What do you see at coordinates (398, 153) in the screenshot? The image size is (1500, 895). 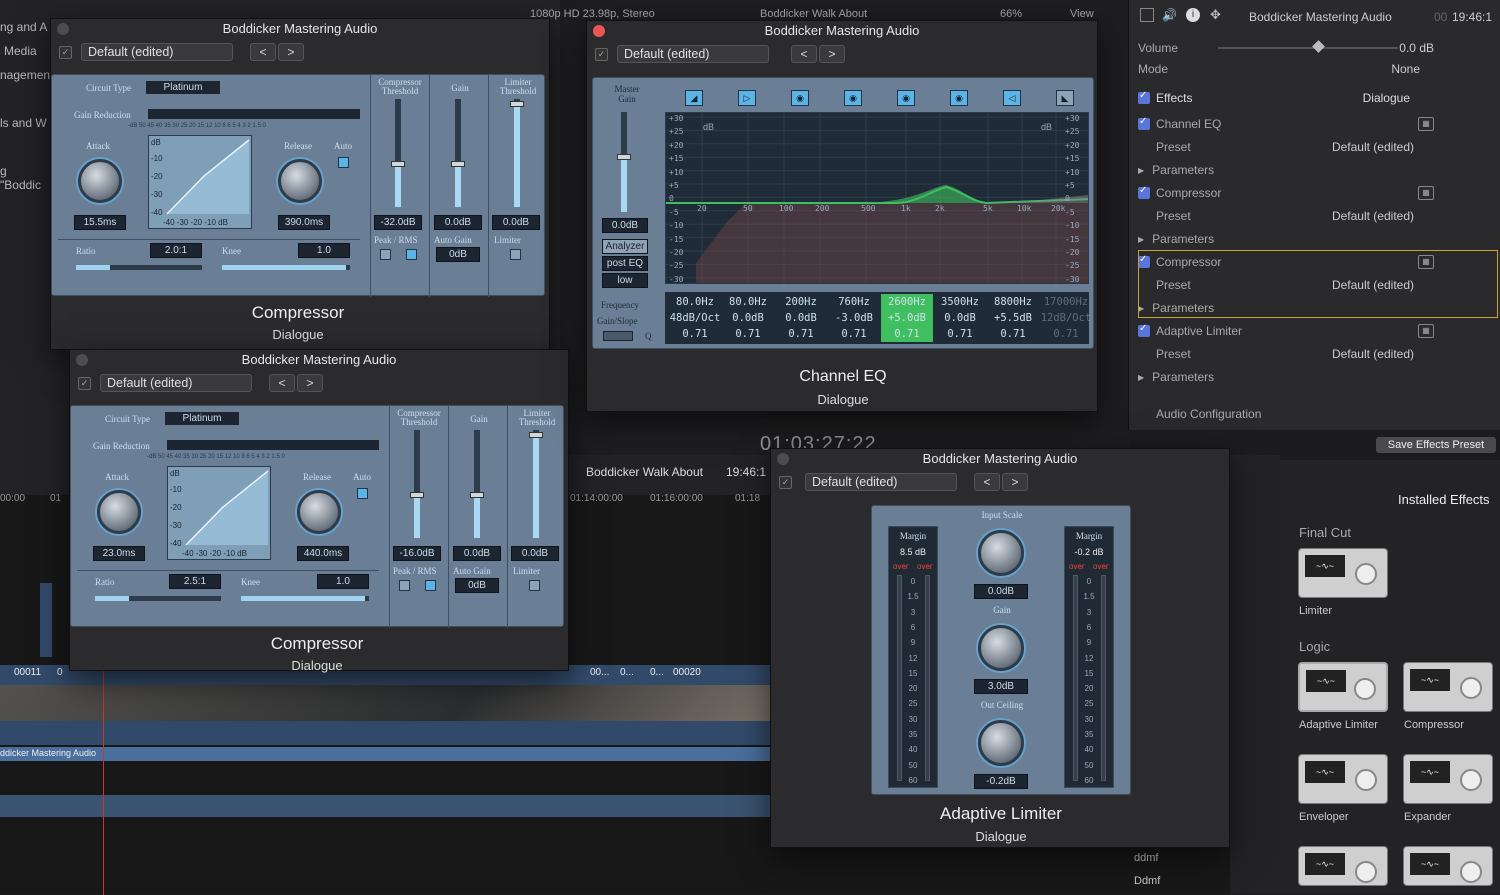 I see `compressor-threshold-fader` at bounding box center [398, 153].